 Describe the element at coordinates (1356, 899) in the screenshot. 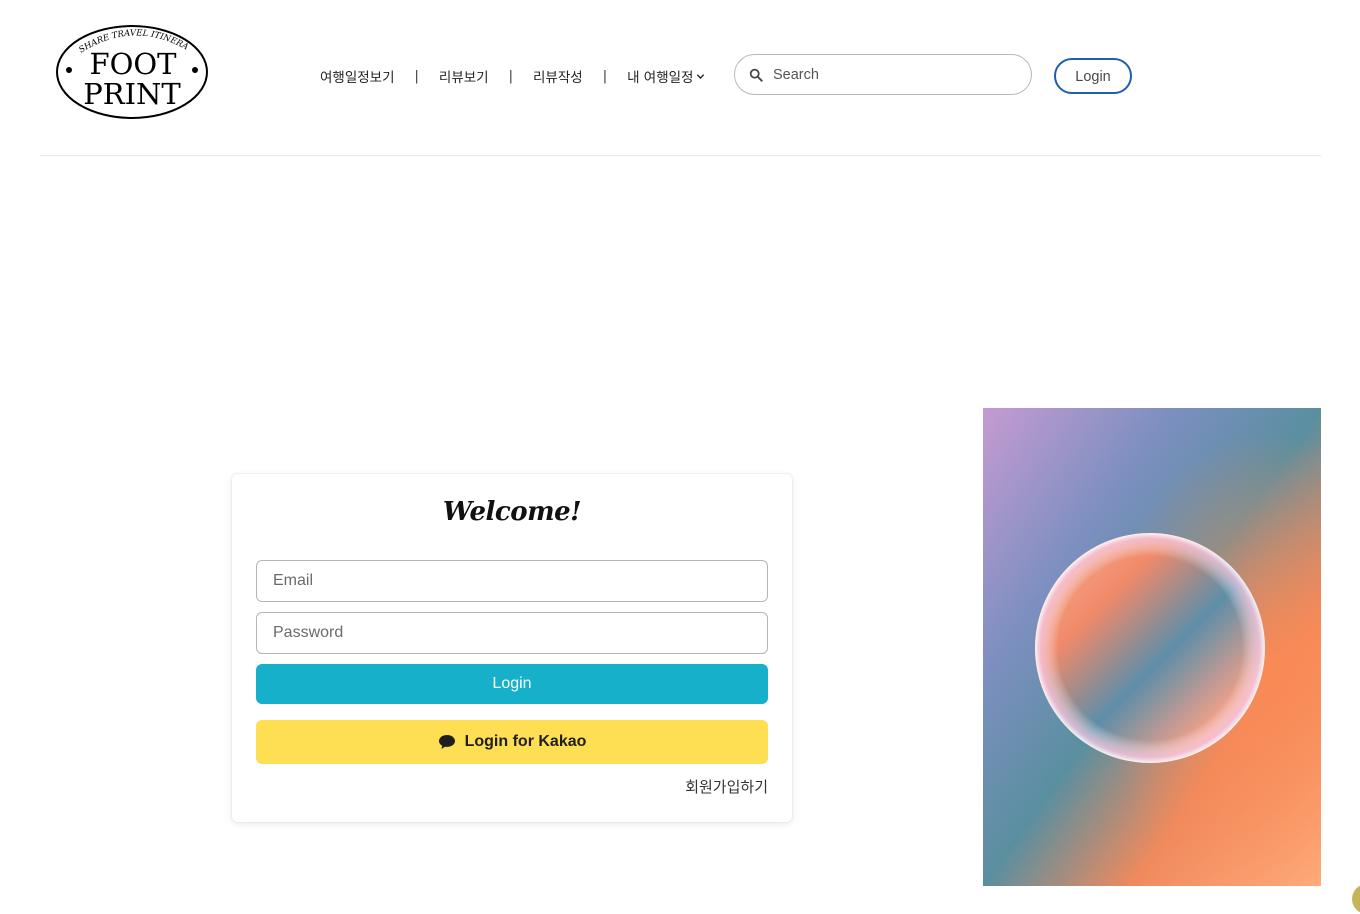

I see `corner-decoration` at that location.